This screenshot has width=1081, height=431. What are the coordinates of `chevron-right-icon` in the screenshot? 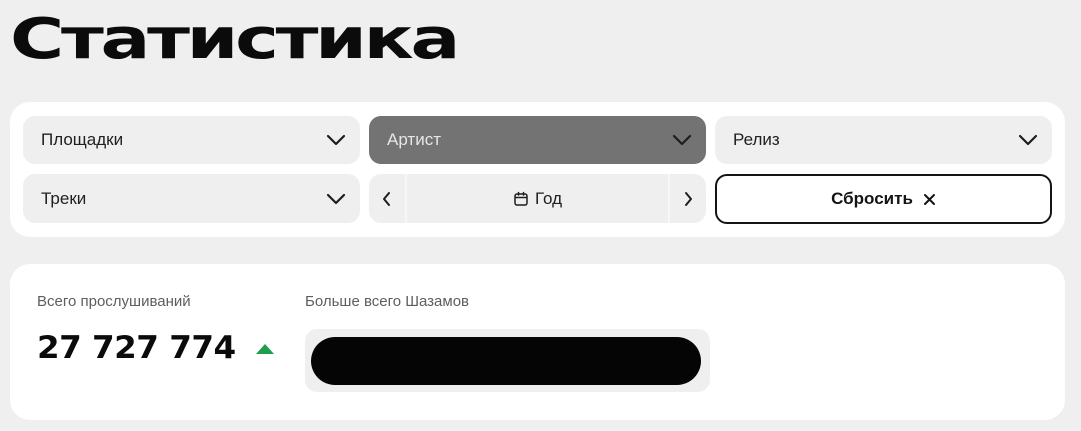 It's located at (688, 198).